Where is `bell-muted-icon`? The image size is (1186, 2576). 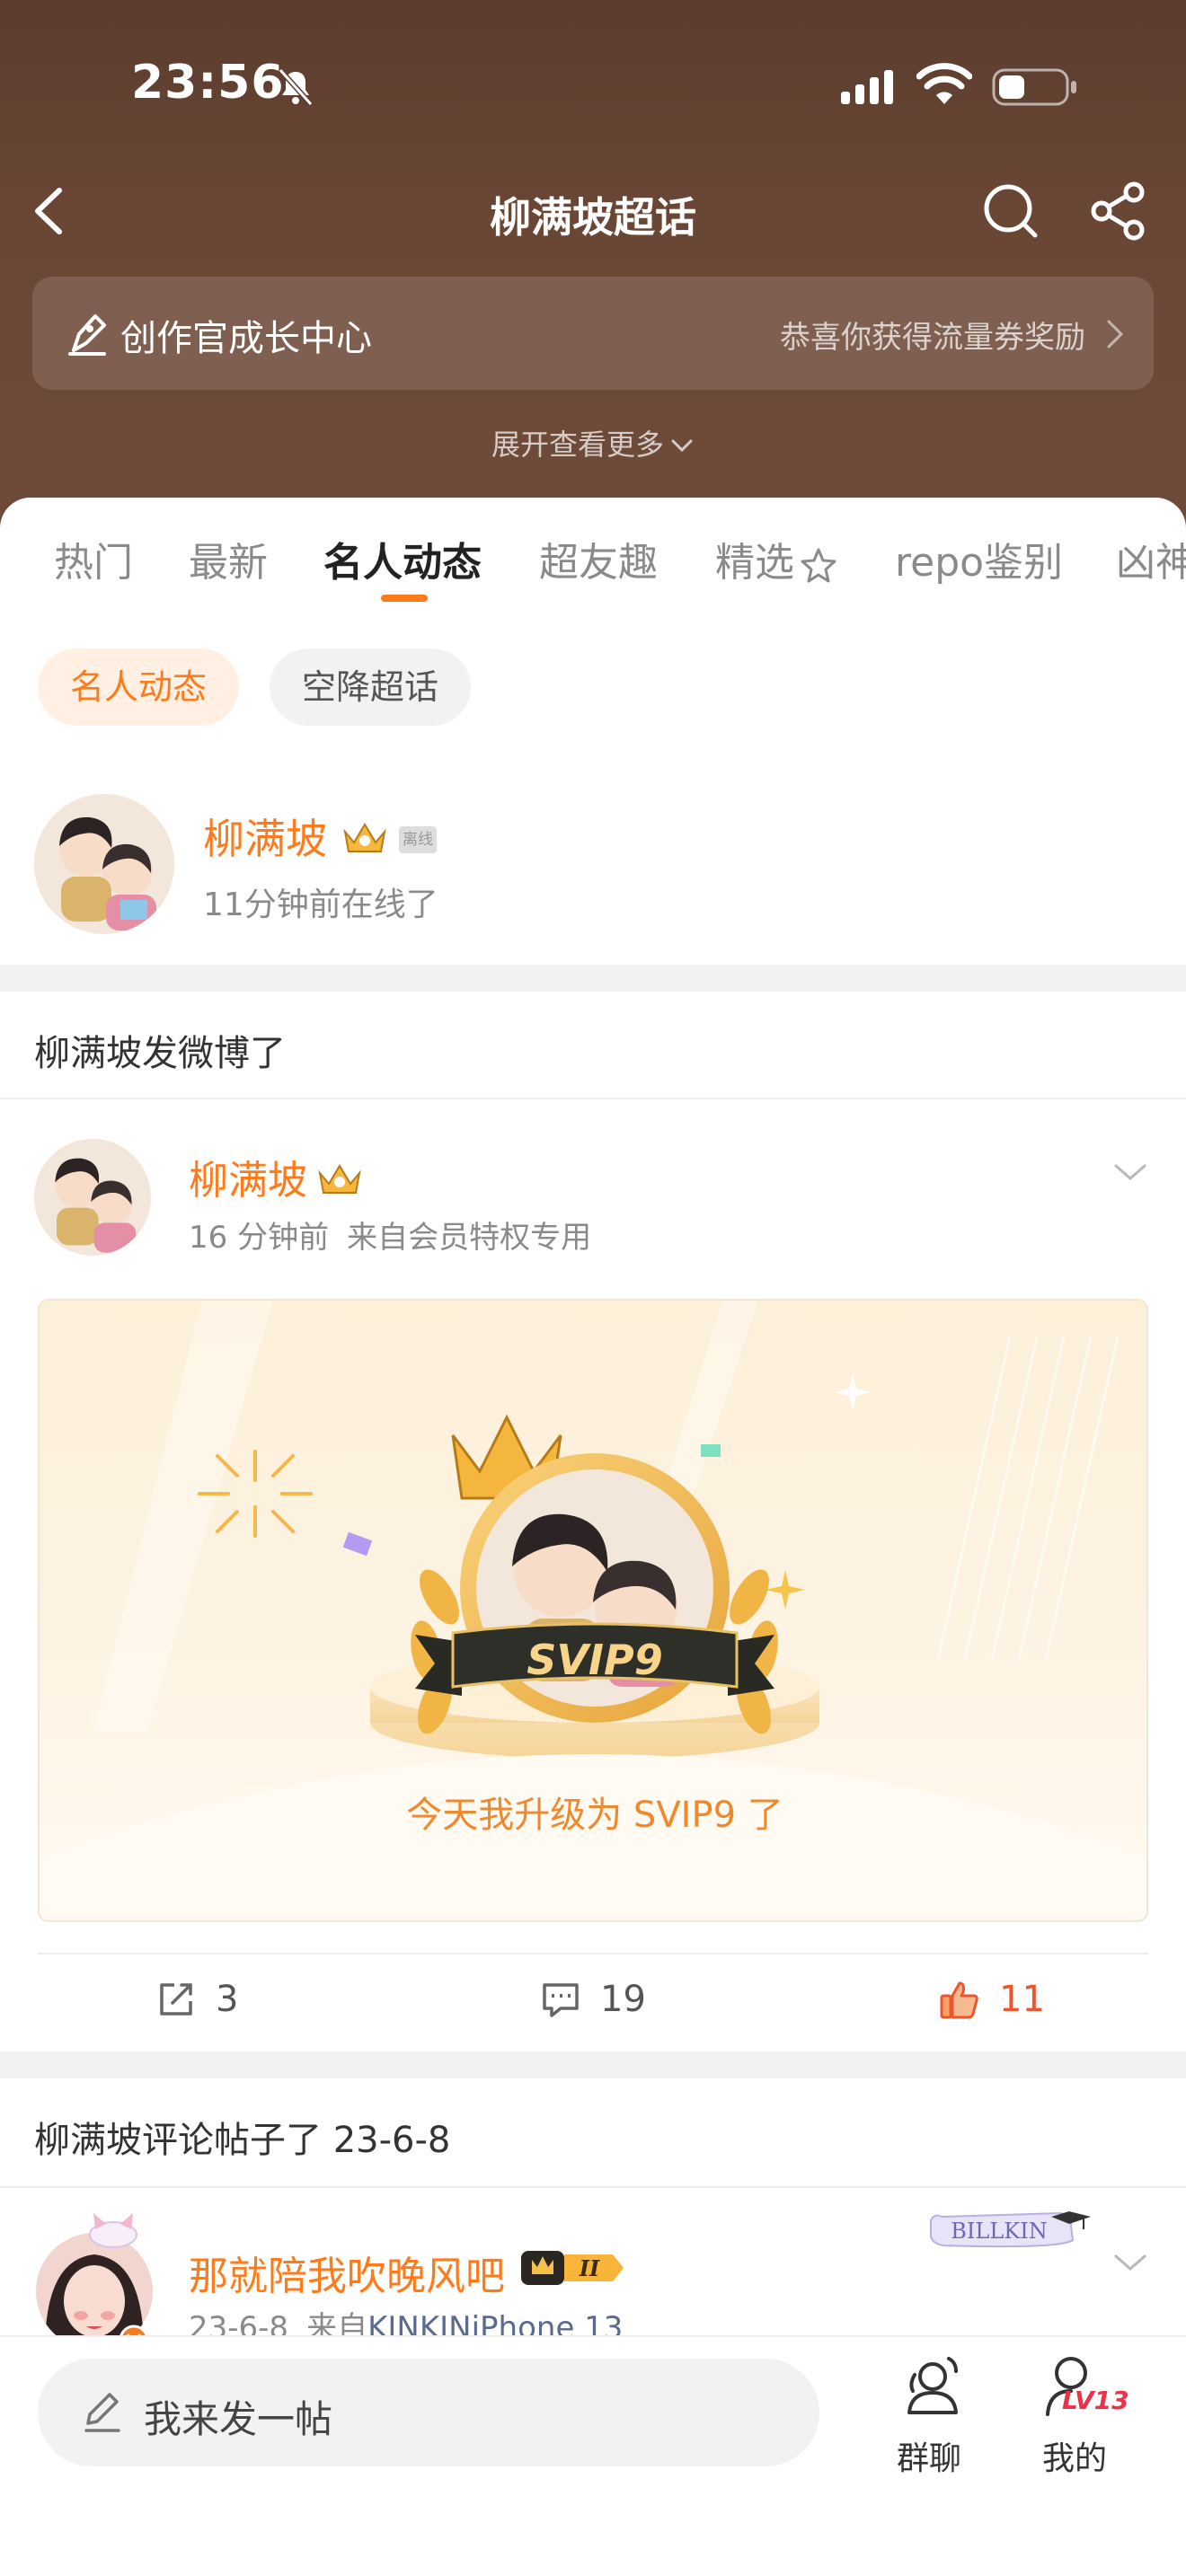 bell-muted-icon is located at coordinates (296, 87).